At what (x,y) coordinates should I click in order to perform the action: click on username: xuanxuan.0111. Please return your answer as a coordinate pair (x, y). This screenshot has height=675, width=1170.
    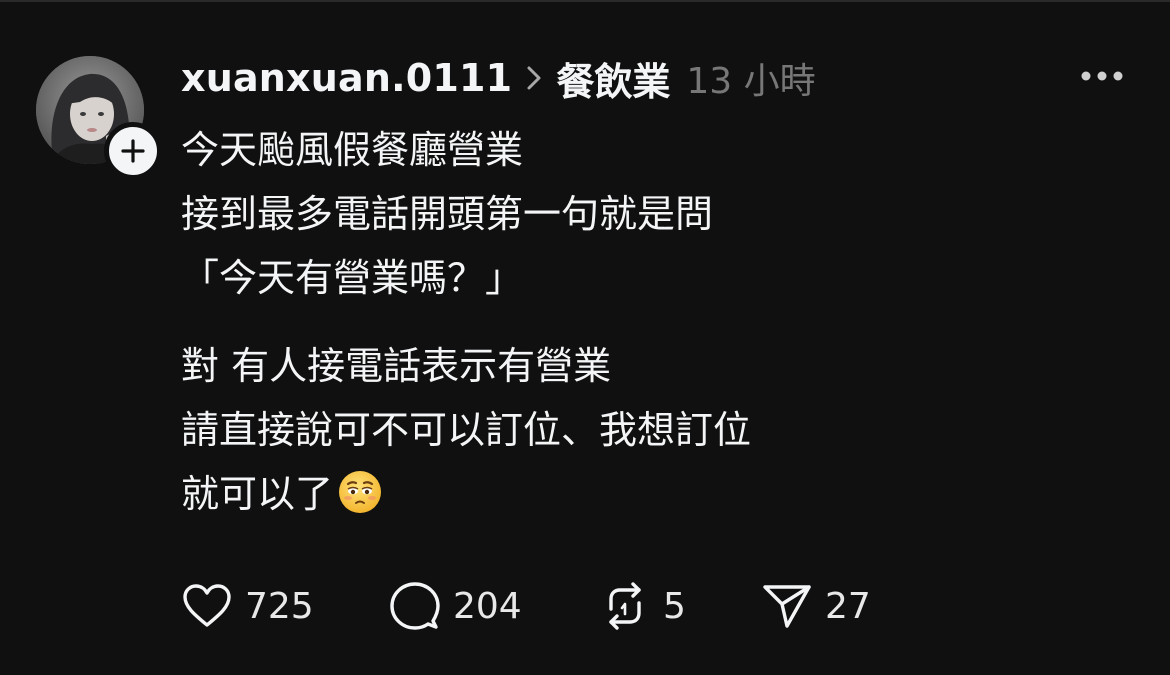
    Looking at the image, I should click on (346, 78).